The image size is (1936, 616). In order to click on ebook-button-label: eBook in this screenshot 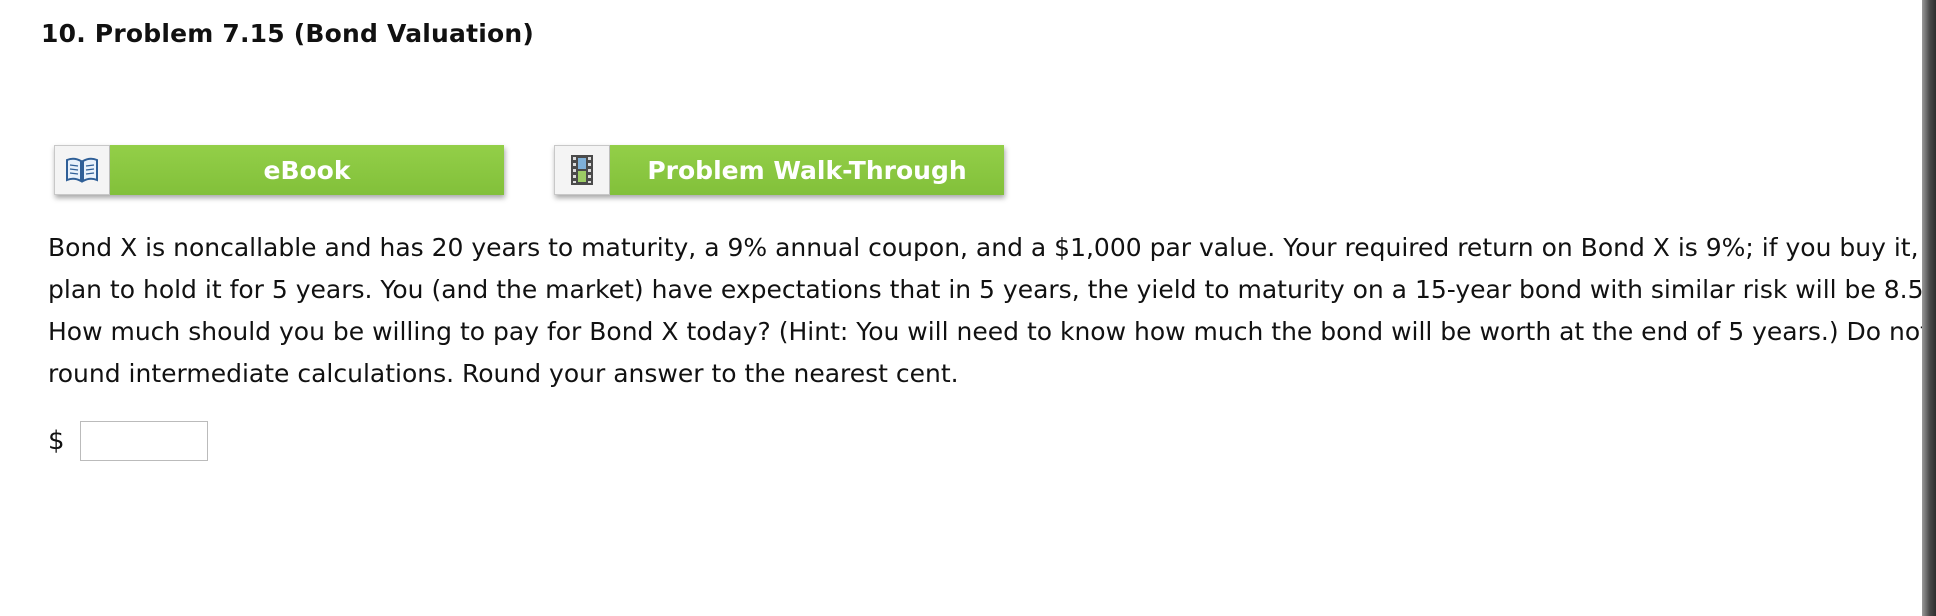, I will do `click(307, 170)`.